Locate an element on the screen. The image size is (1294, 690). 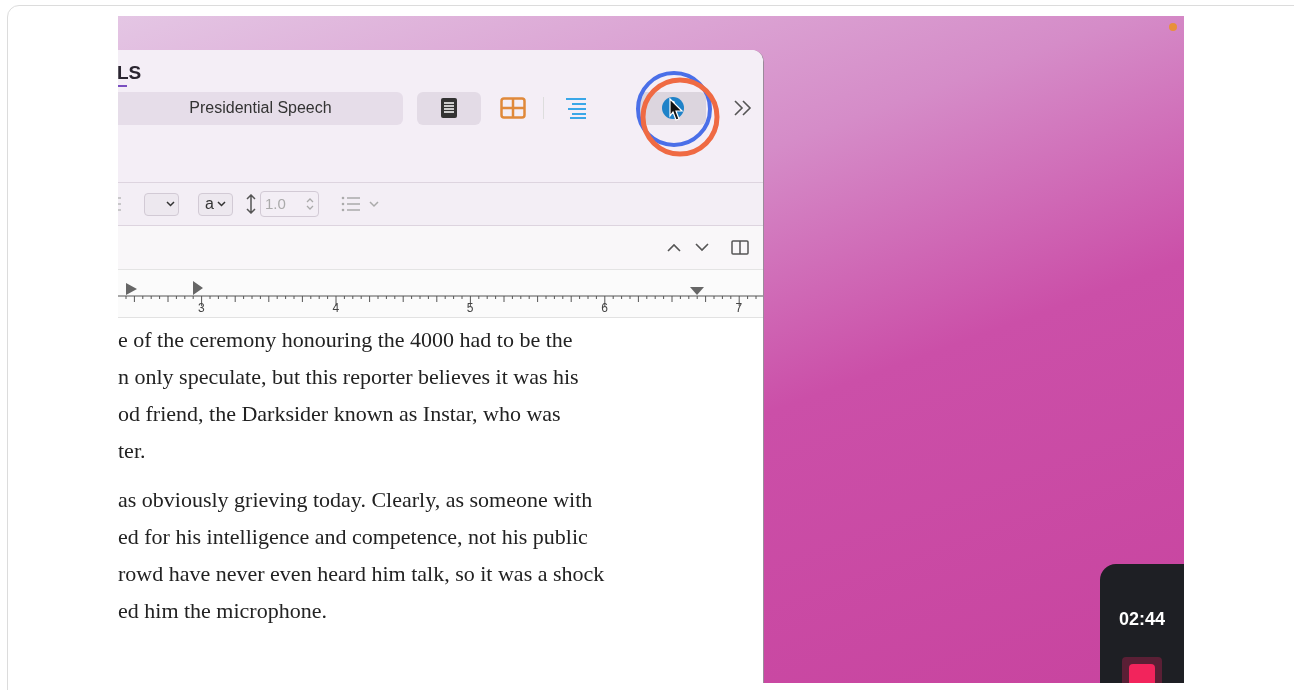
body-paragraph: as obviously grieving today. Clearly, as someone with ed for his intelligence and competence, not his public rowd have never even heard him talk, so it was a shock ed him the microphone. is located at coordinates (361, 555).